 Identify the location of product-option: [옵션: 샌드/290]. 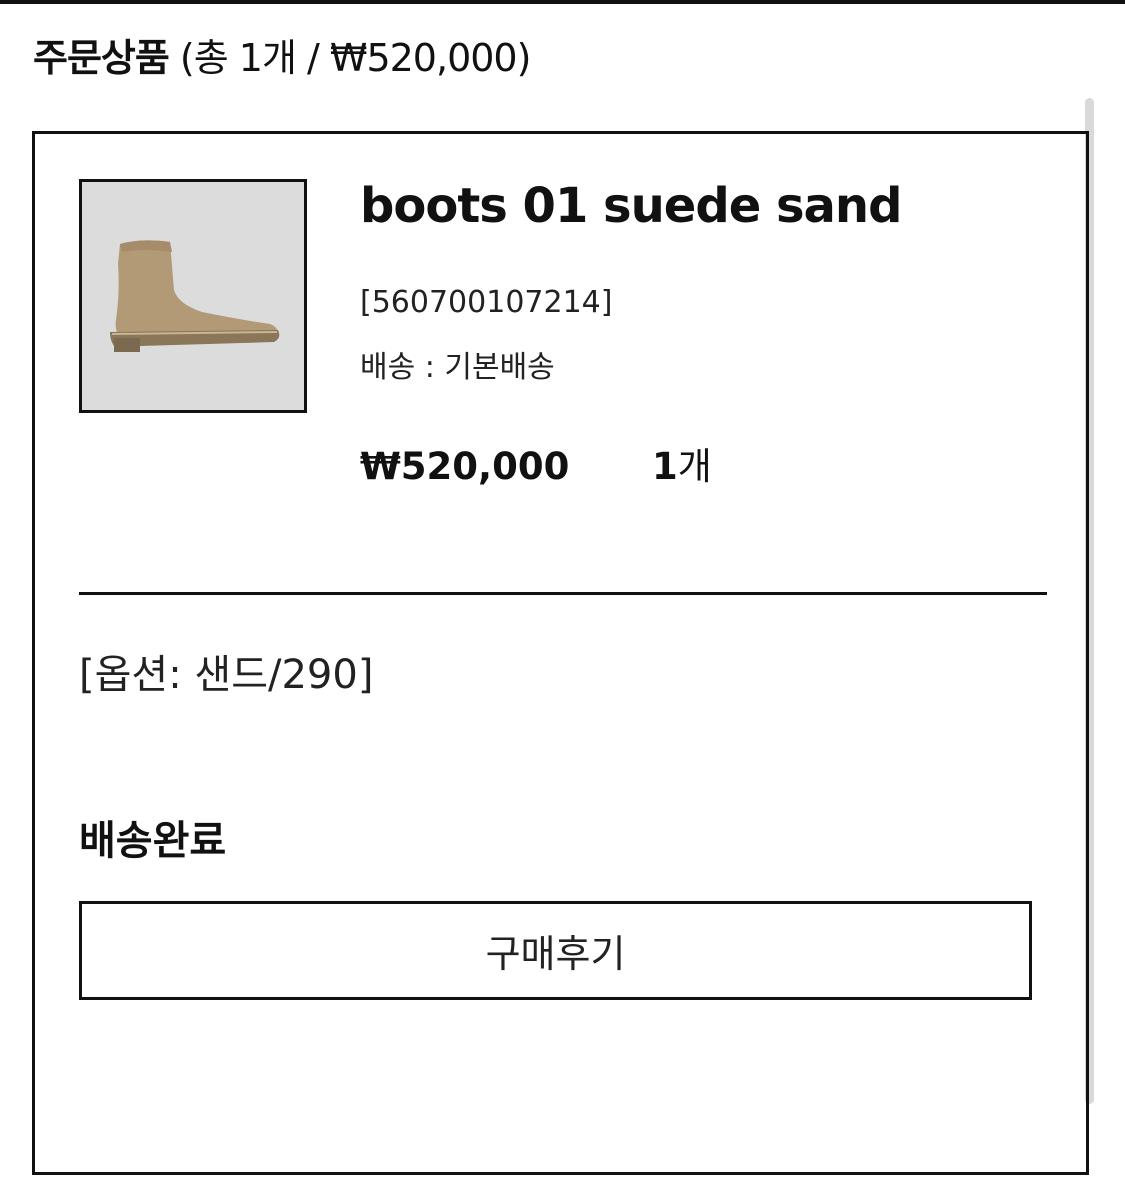
(226, 675).